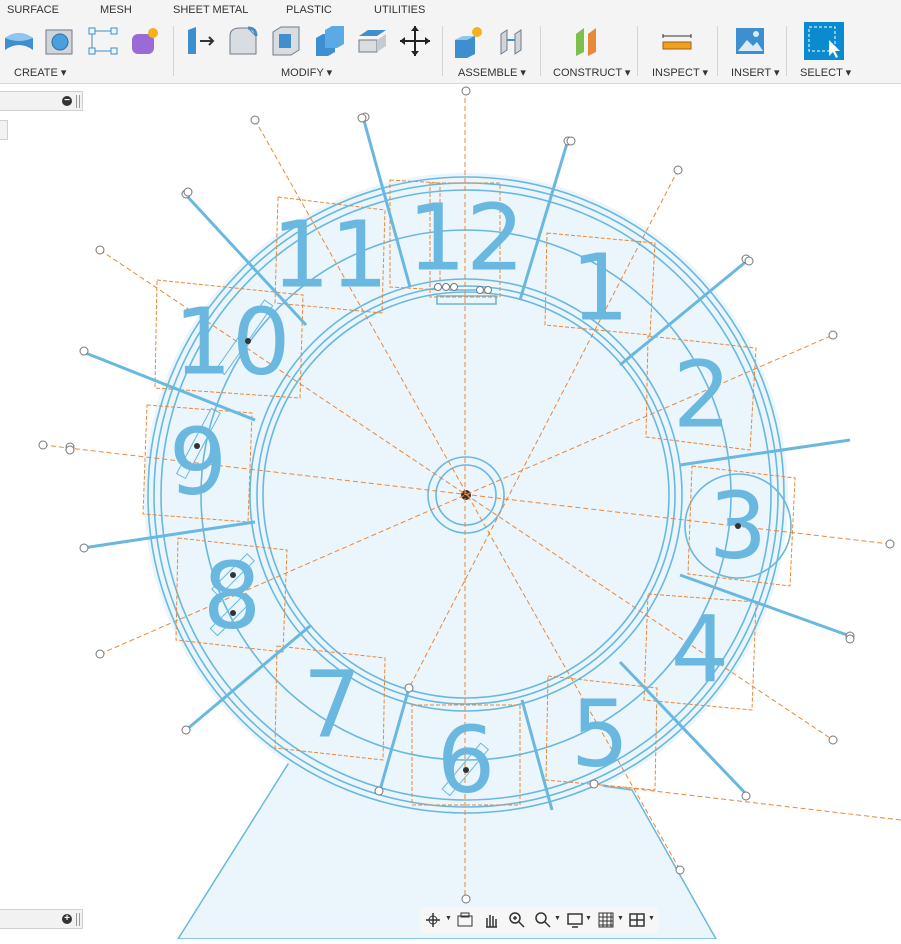 Image resolution: width=901 pixels, height=944 pixels. Describe the element at coordinates (492, 72) in the screenshot. I see `assemble-menu: ASSEMBLE ▾` at that location.